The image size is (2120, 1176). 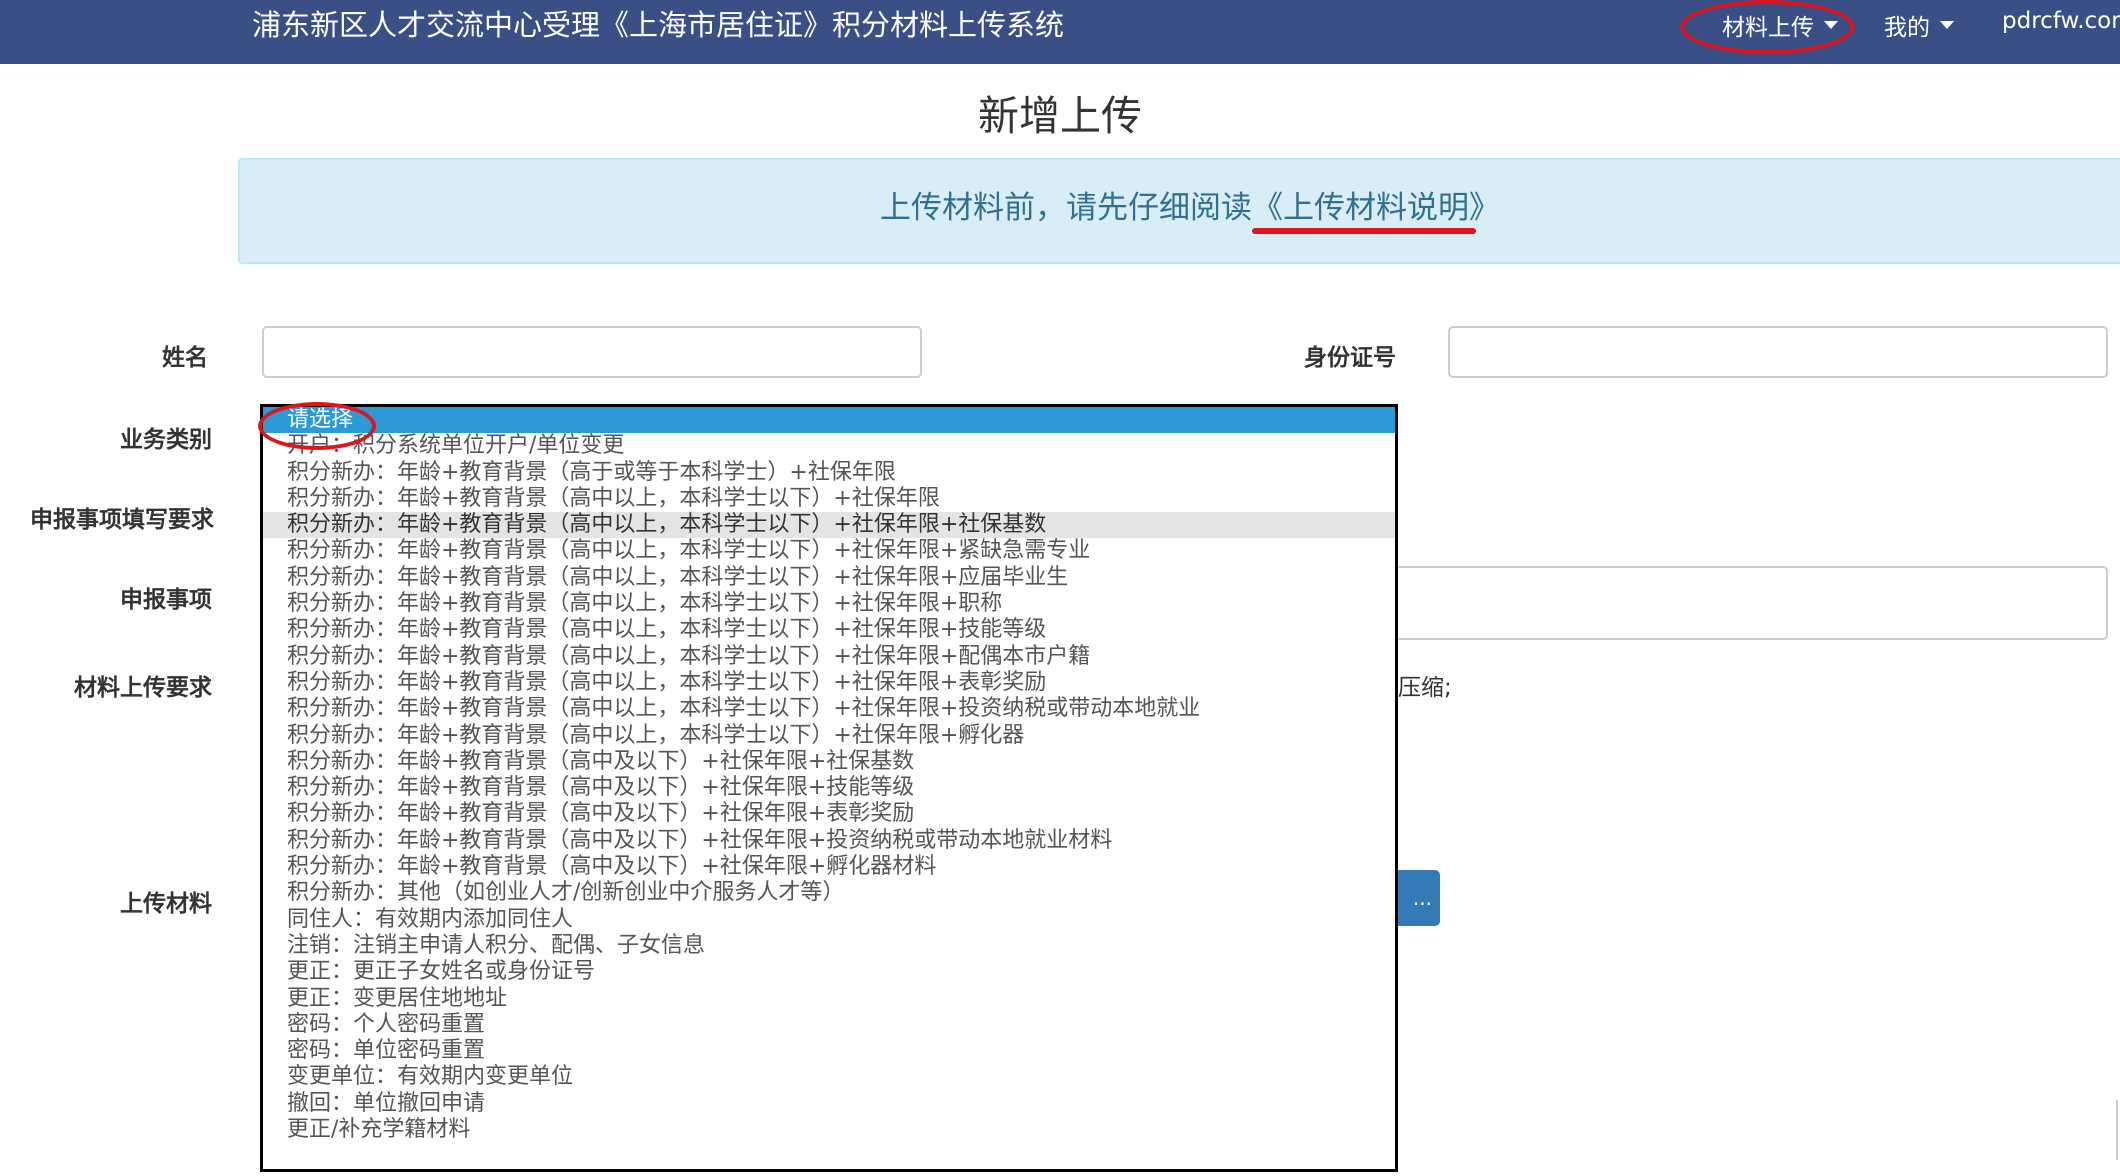 What do you see at coordinates (829, 551) in the screenshot?
I see `dropdown-option: 积分新办：年龄+教育背景（高中以上，本科学士以下）+社保年限+紧缺急需专业` at bounding box center [829, 551].